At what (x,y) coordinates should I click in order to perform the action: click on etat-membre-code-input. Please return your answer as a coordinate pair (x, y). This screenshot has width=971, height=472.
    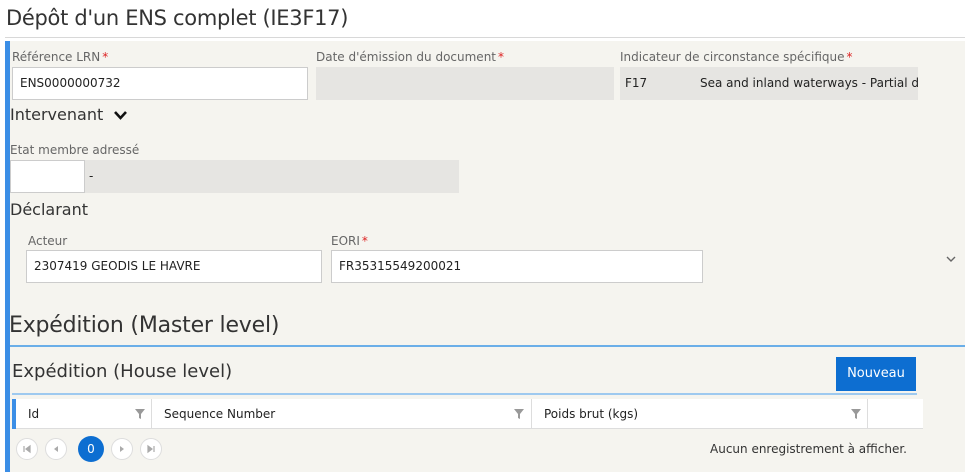
    Looking at the image, I should click on (47, 176).